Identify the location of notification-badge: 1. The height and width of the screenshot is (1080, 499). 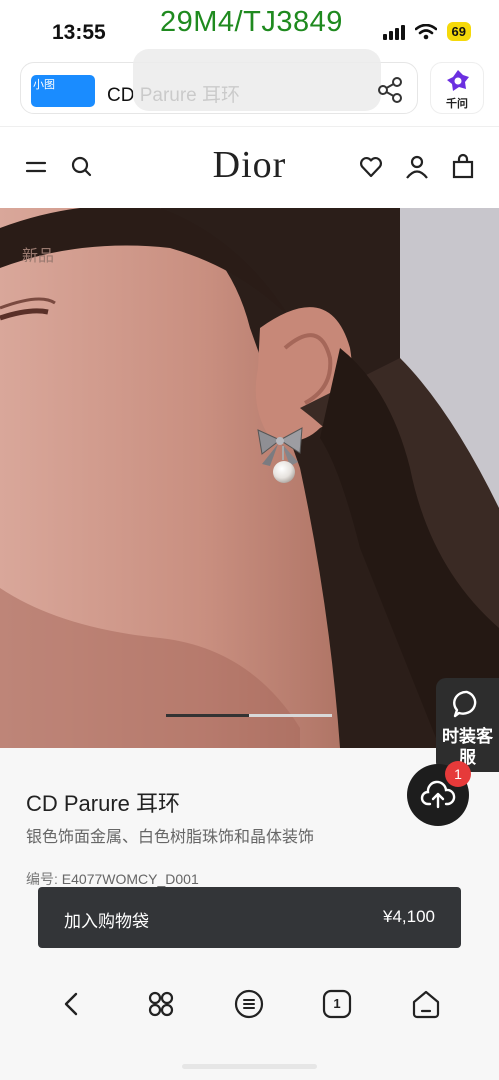
(458, 774).